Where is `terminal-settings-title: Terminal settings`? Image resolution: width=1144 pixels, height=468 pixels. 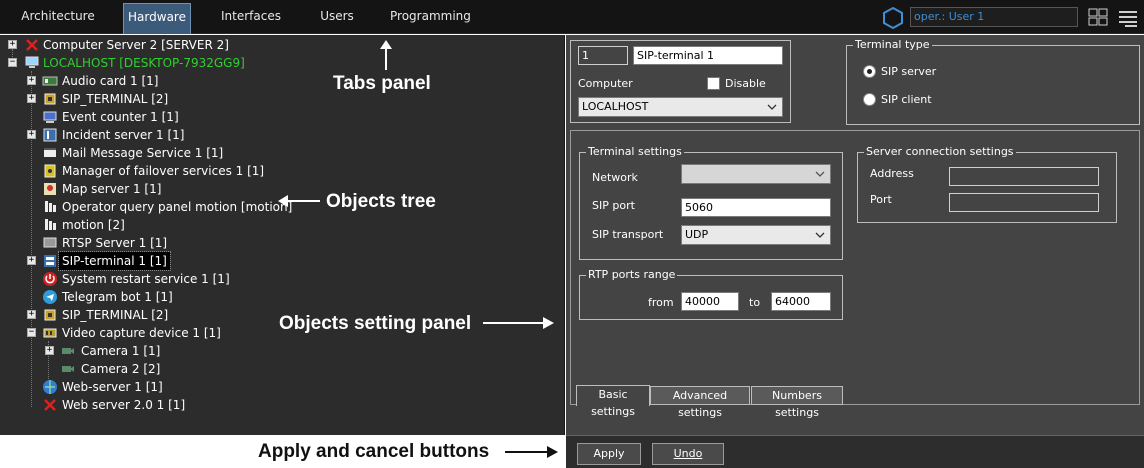
terminal-settings-title: Terminal settings is located at coordinates (635, 152).